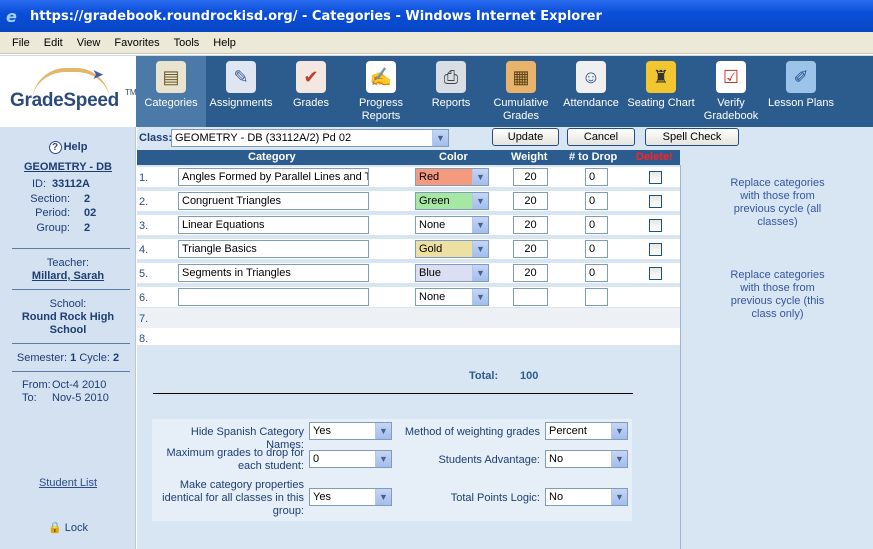 This screenshot has height=549, width=873. Describe the element at coordinates (350, 431) in the screenshot. I see `hide-spanish-select: Yes ▼` at that location.